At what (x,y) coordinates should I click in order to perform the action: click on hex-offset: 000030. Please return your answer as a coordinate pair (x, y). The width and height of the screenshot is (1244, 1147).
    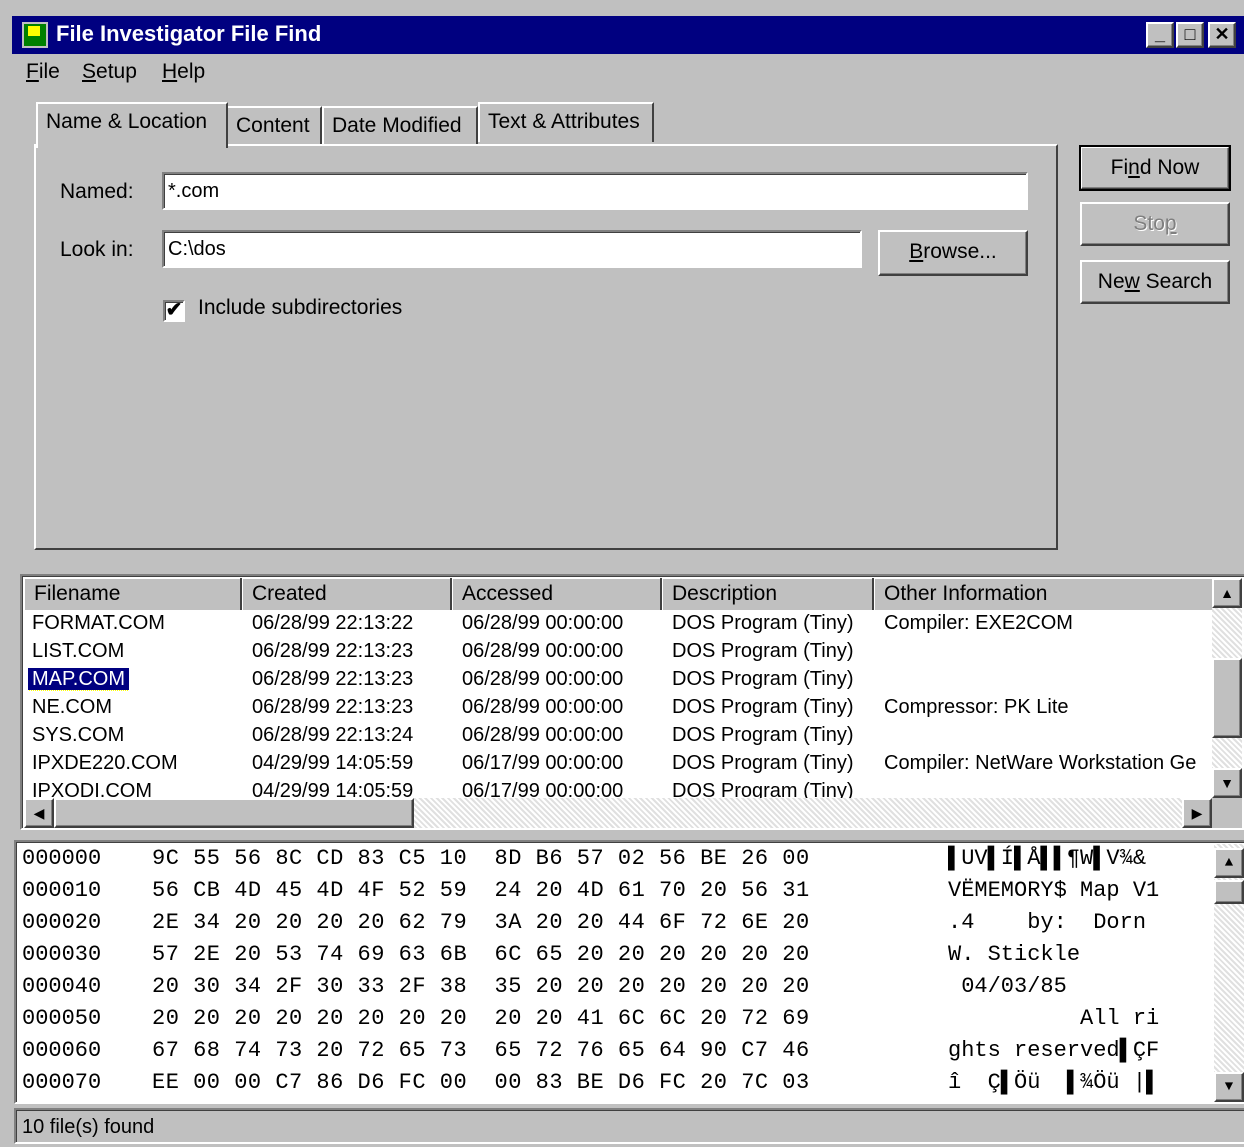
    Looking at the image, I should click on (62, 954).